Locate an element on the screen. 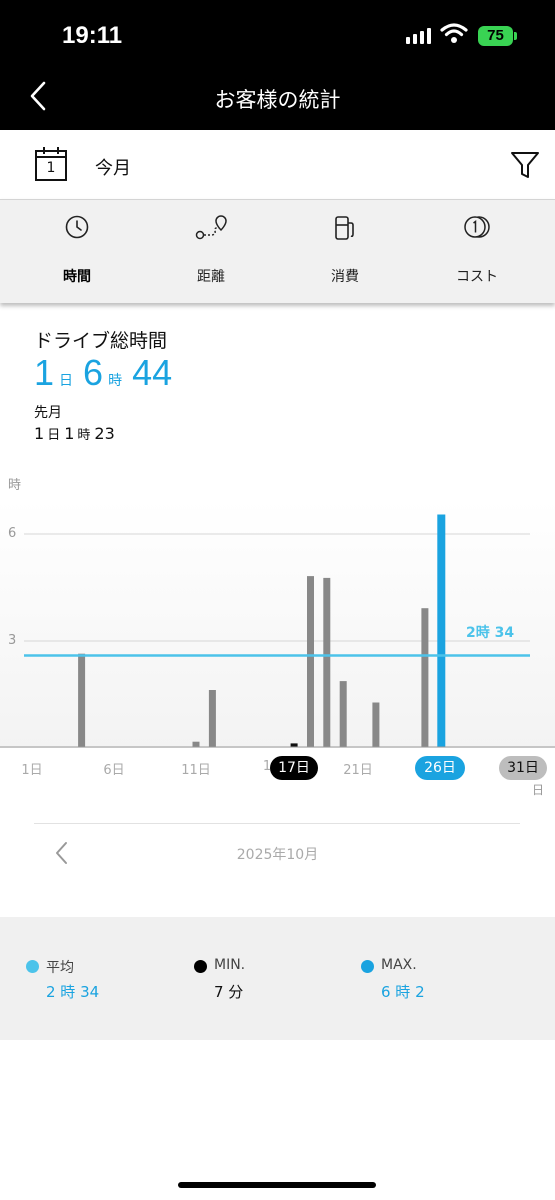  legend-max-value: 6 時 2 is located at coordinates (403, 992).